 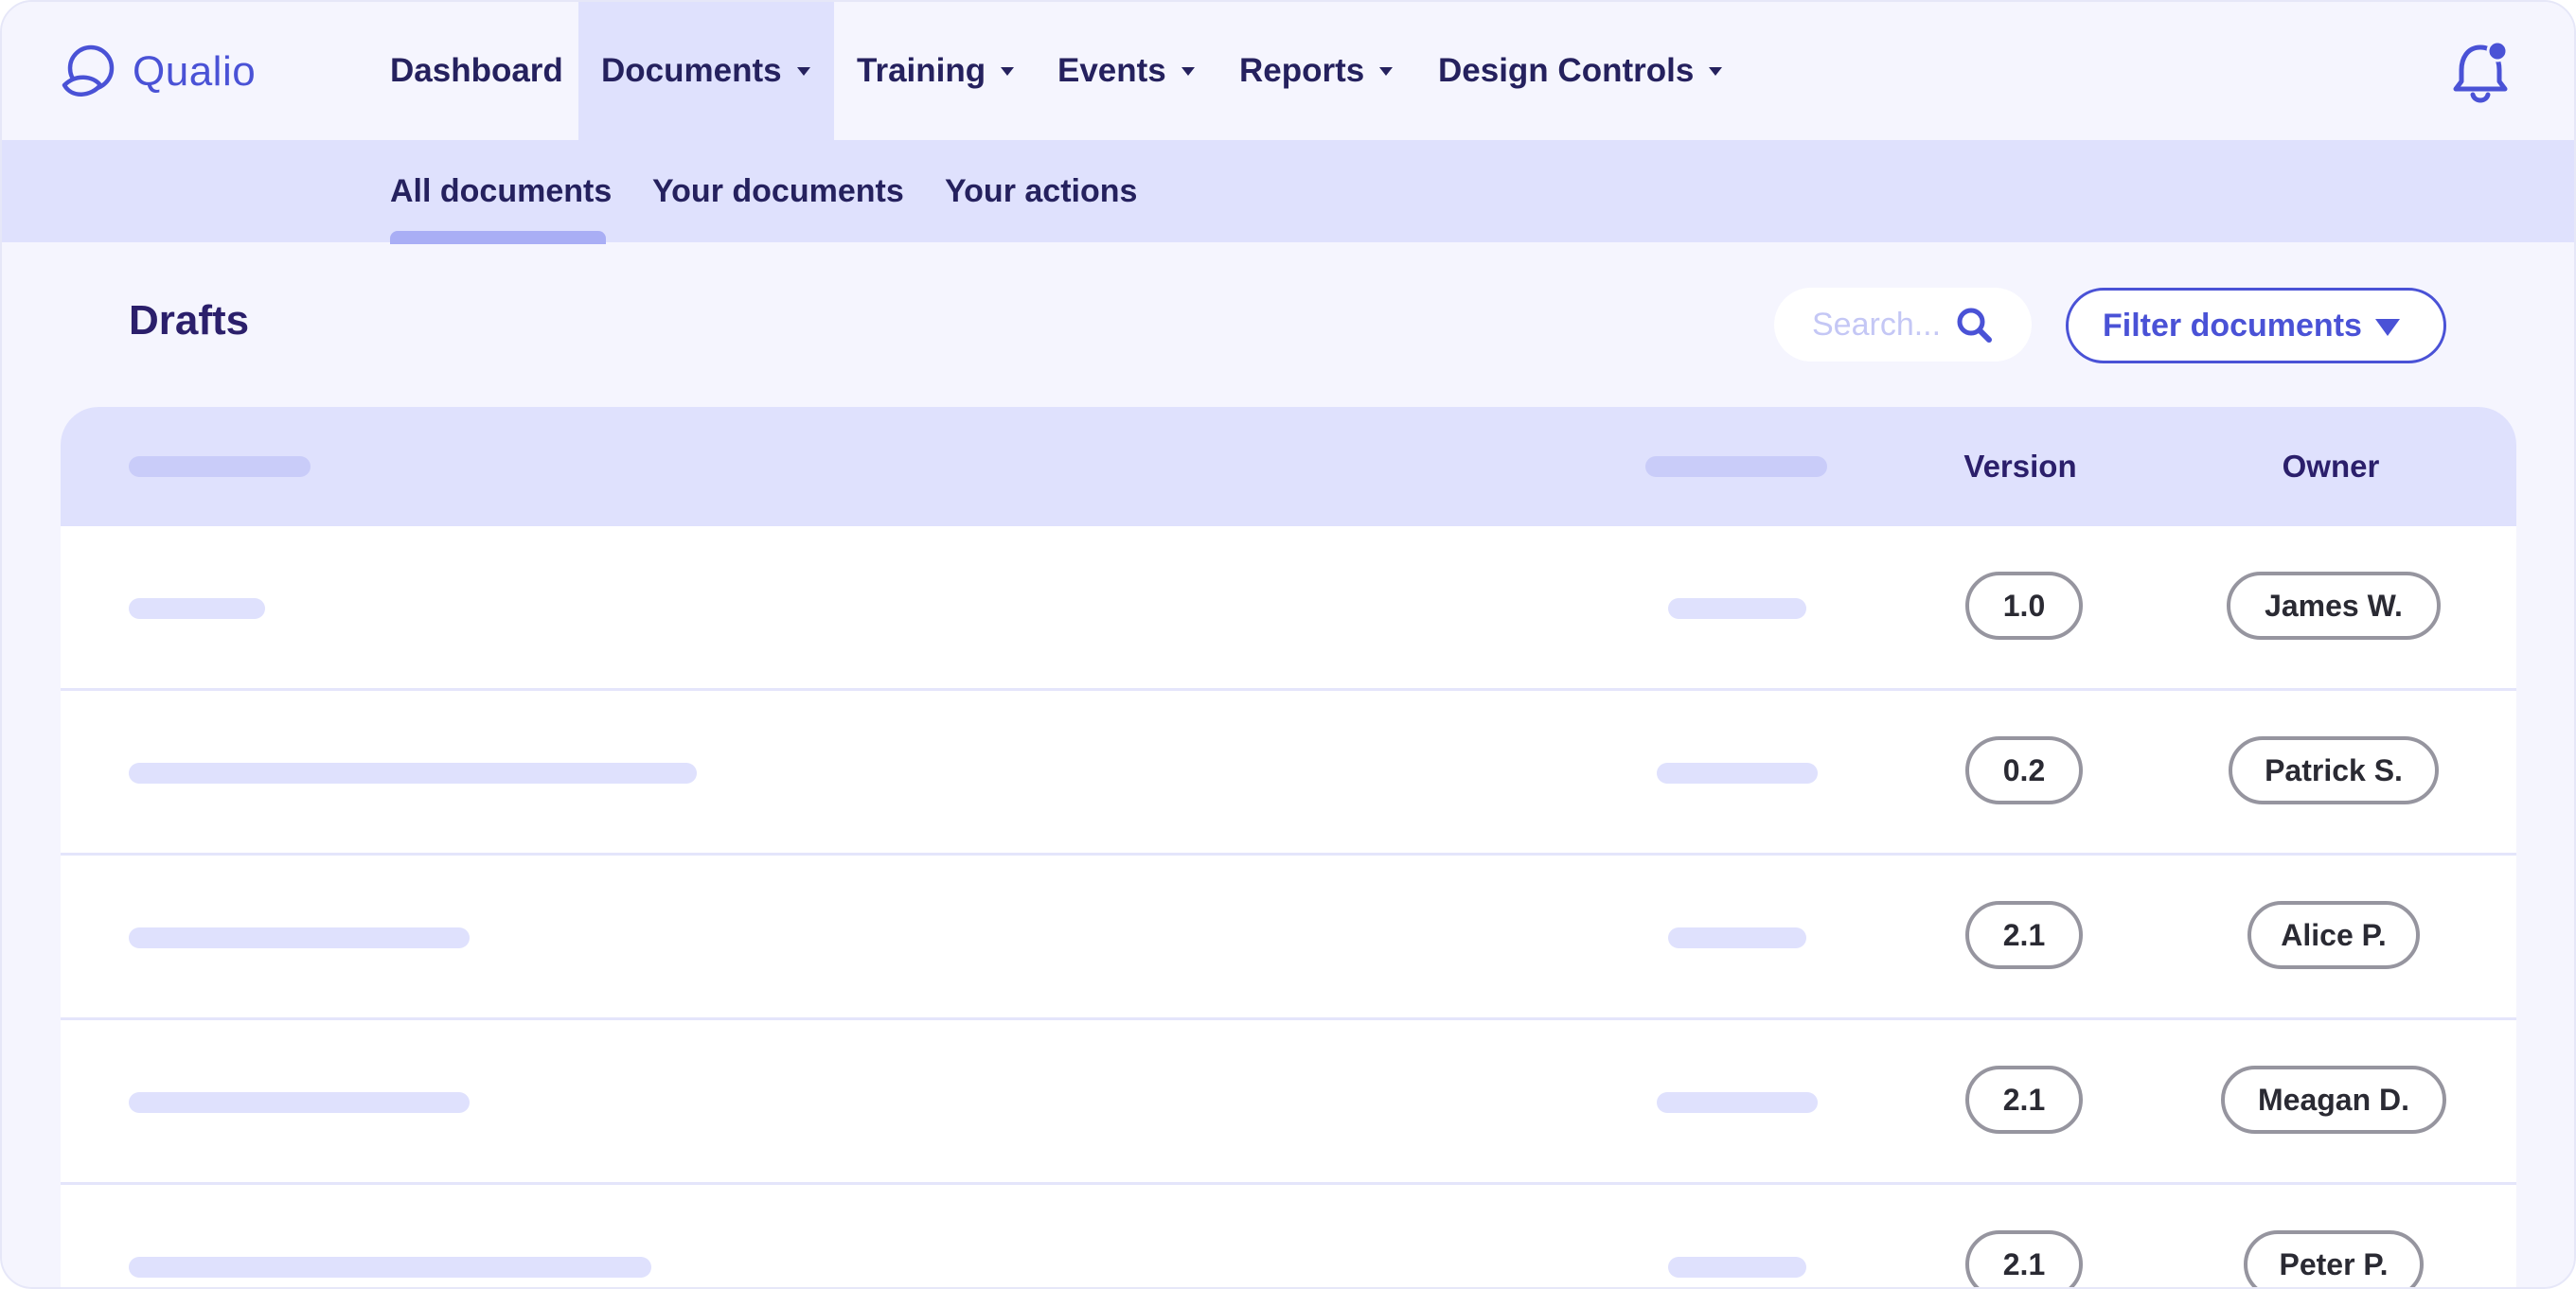 I want to click on table-row: 1.0 James W., so click(x=1289, y=608).